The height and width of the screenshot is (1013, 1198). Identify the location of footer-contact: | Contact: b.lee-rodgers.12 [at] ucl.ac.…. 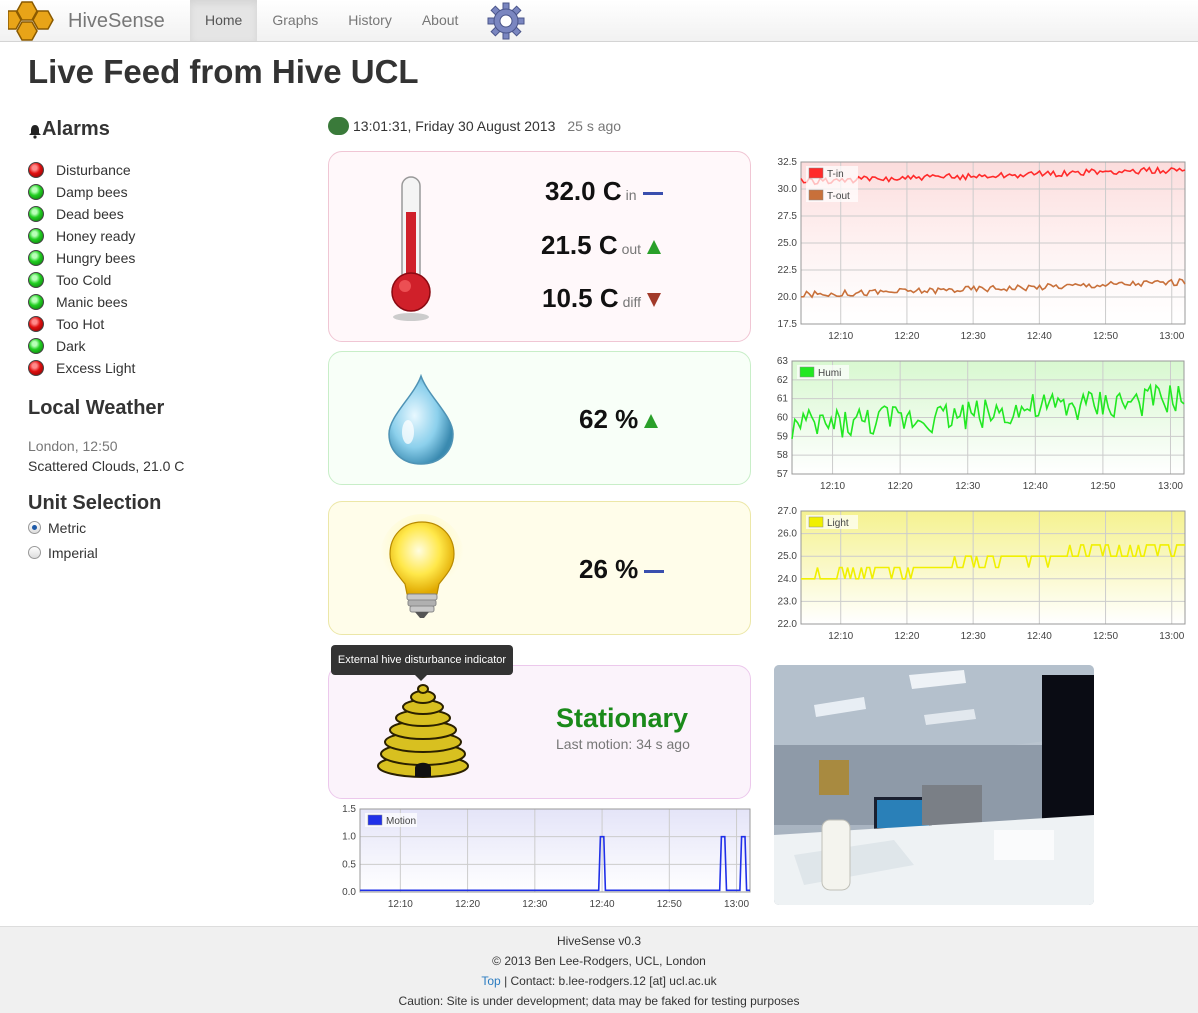
(610, 981).